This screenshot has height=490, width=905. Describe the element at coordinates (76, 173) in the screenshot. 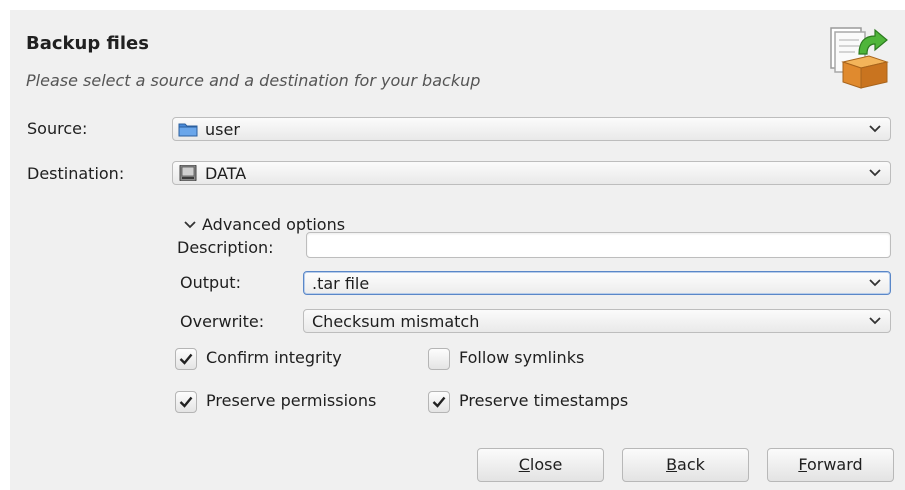

I see `destination-label: Destination:` at that location.